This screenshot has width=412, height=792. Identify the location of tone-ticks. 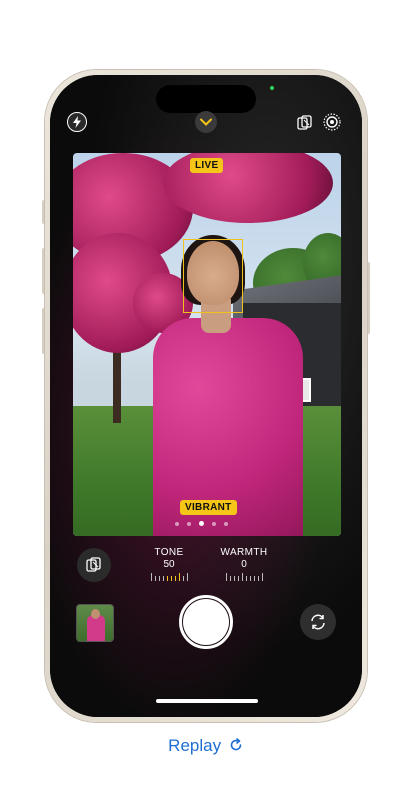
(169, 577).